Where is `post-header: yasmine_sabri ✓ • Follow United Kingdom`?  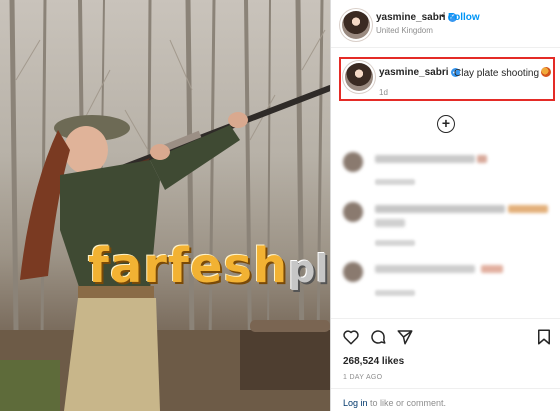
post-header: yasmine_sabri ✓ • Follow United Kingdom is located at coordinates (445, 24).